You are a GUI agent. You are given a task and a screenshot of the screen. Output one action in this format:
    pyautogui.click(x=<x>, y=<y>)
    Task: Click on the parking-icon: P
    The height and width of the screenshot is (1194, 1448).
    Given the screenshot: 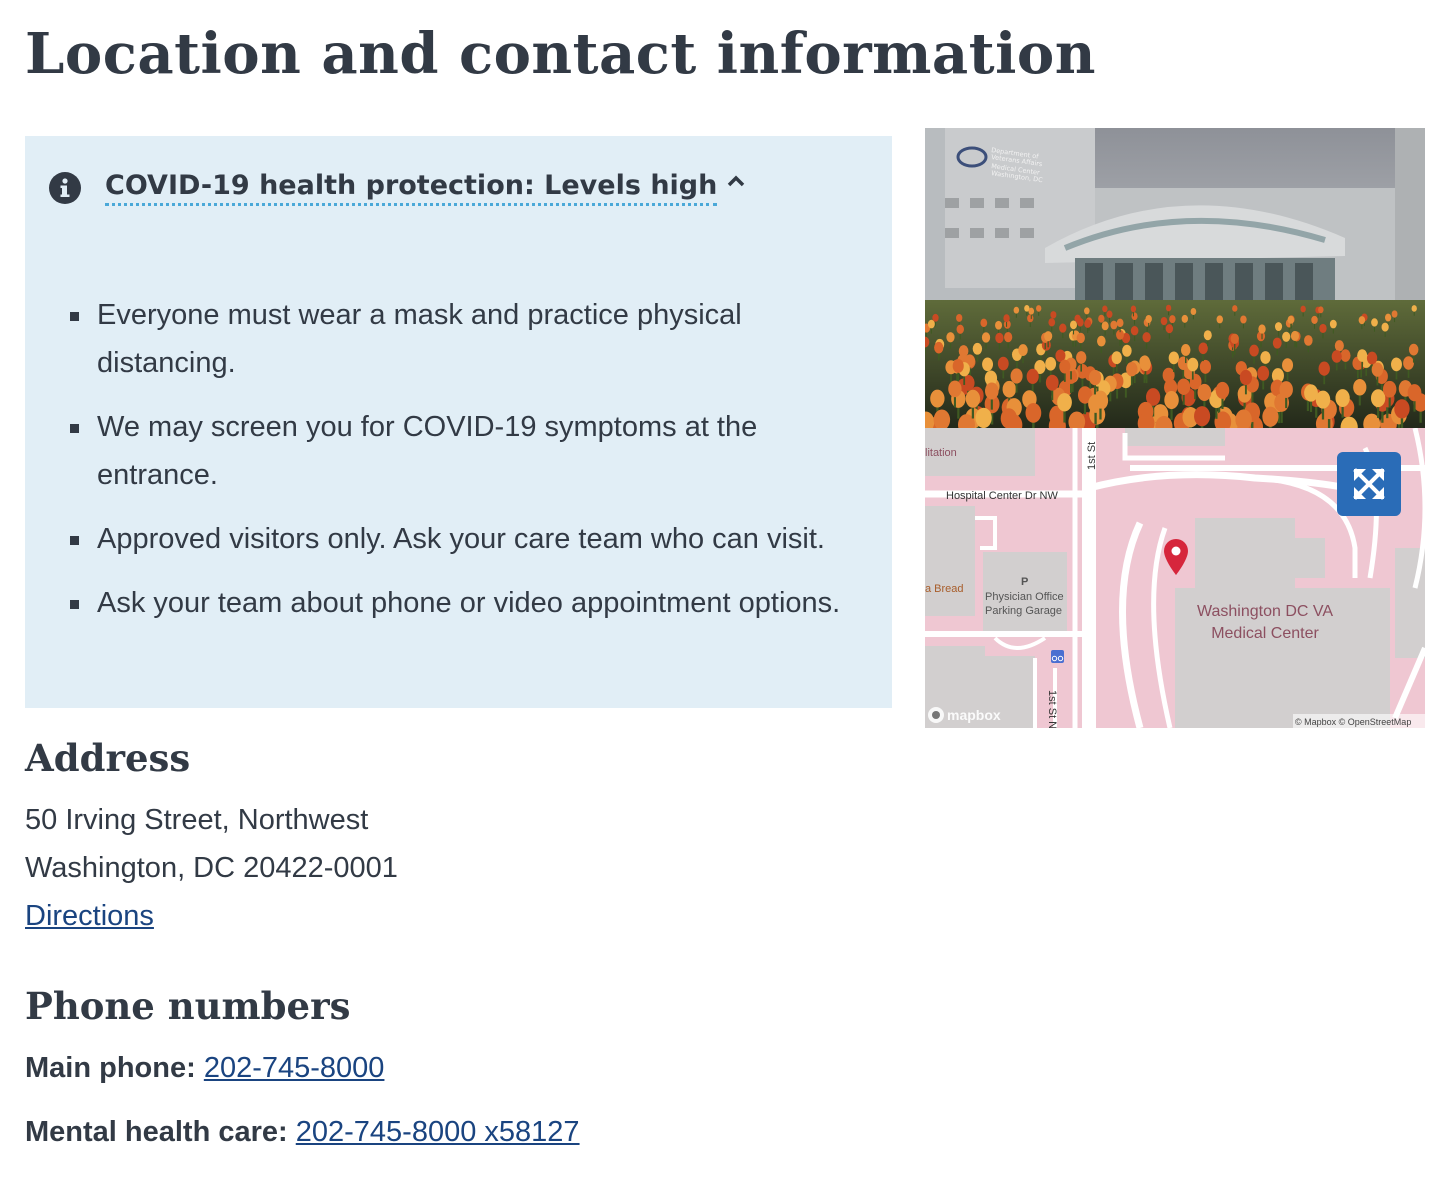 What is the action you would take?
    pyautogui.click(x=1024, y=582)
    